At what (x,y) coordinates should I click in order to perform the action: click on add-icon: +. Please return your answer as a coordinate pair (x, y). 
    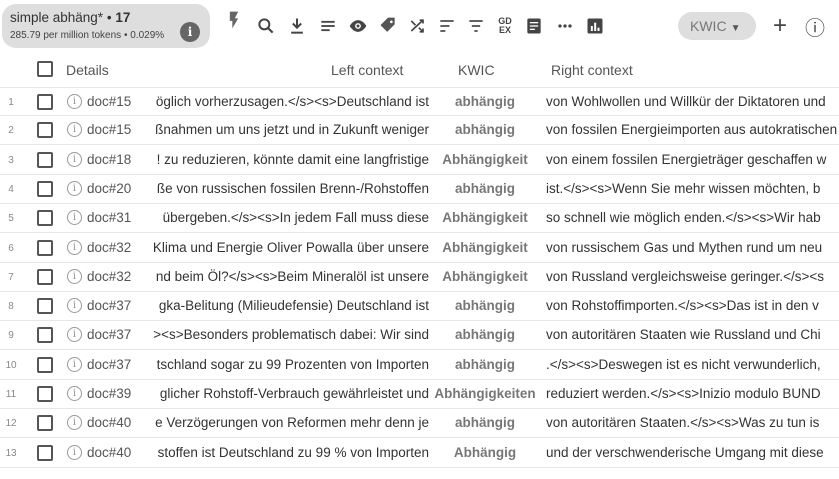
    Looking at the image, I should click on (780, 25).